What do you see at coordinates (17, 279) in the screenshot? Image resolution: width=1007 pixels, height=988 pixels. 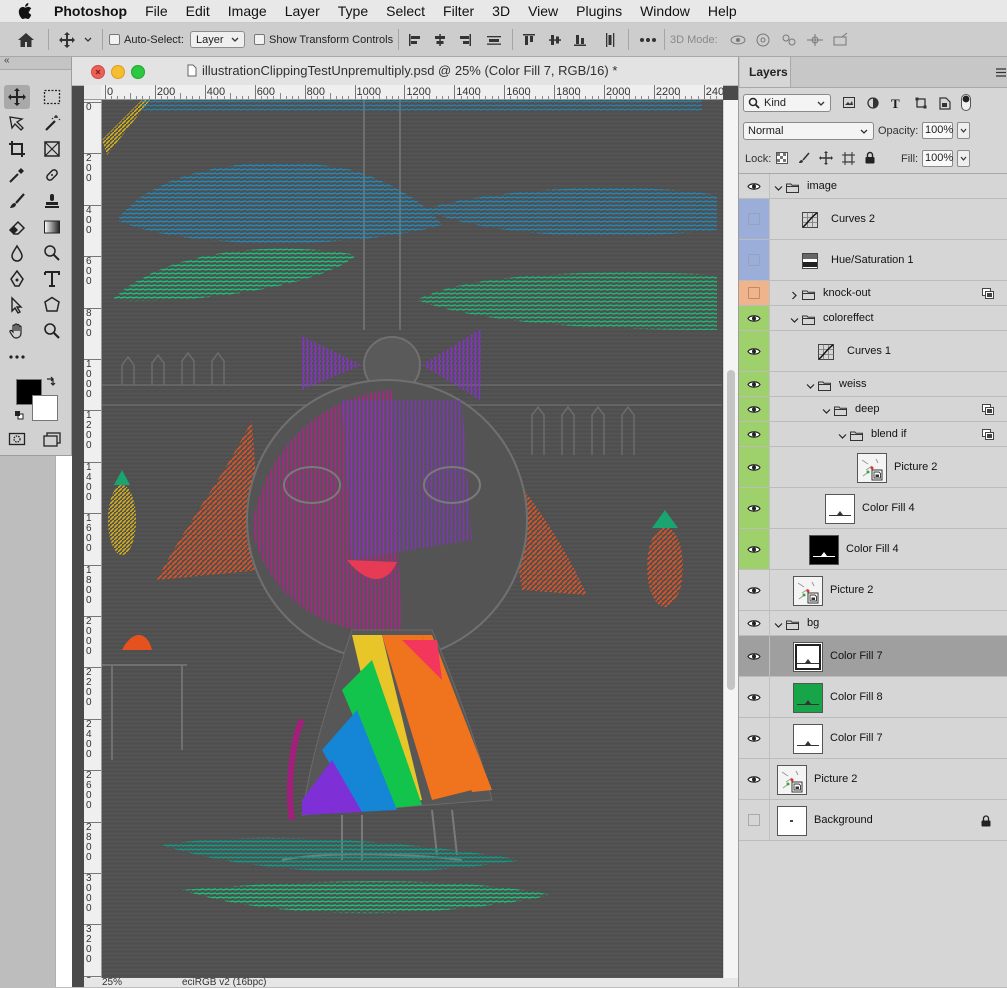 I see `pen-tool-icon` at bounding box center [17, 279].